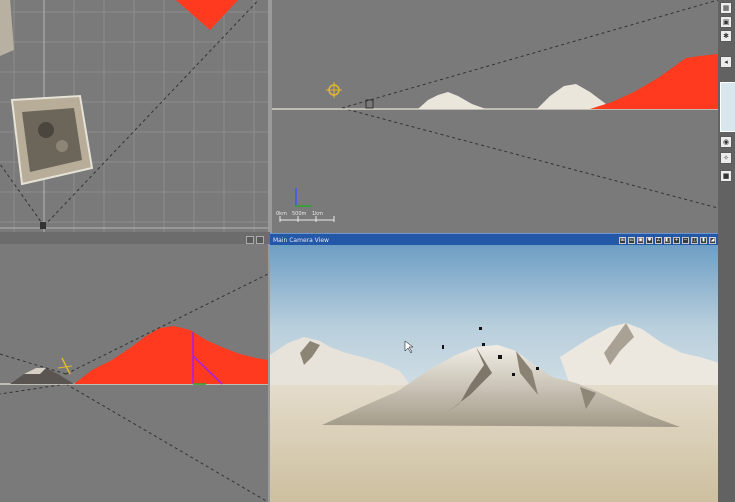 This screenshot has width=735, height=502. What do you see at coordinates (640, 240) in the screenshot?
I see `preview-button: ▣` at bounding box center [640, 240].